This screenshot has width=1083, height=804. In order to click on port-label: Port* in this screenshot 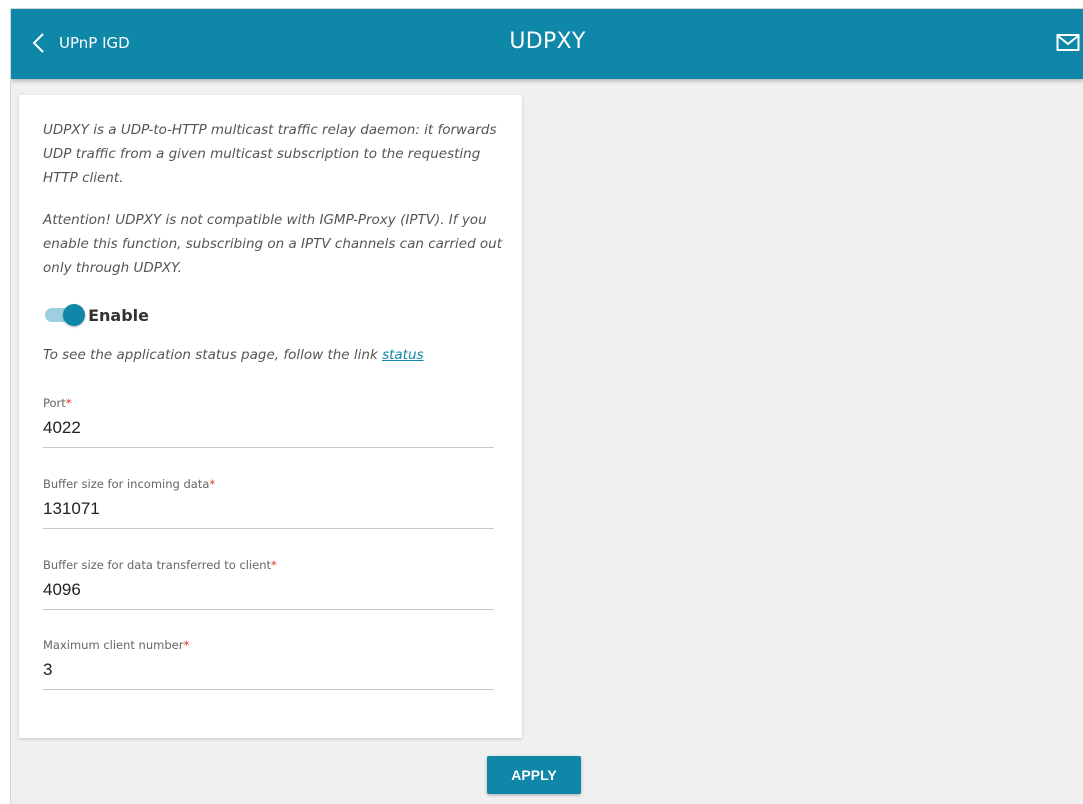, I will do `click(268, 403)`.